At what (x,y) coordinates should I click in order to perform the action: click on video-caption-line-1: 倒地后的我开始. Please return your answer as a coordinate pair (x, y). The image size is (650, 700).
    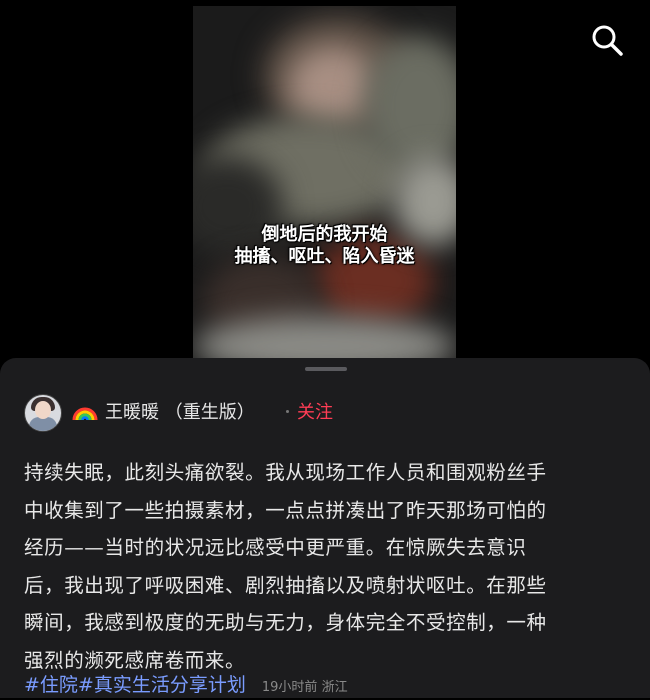
    Looking at the image, I should click on (324, 234).